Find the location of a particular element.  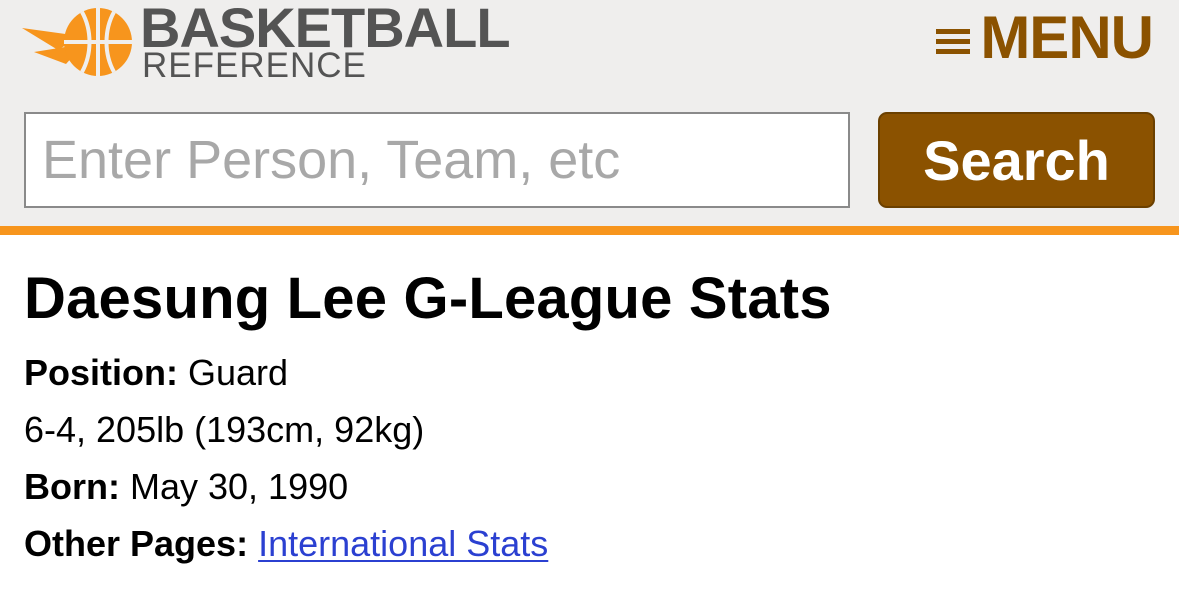

born-line: Born: May 30, 1990 is located at coordinates (589, 486).